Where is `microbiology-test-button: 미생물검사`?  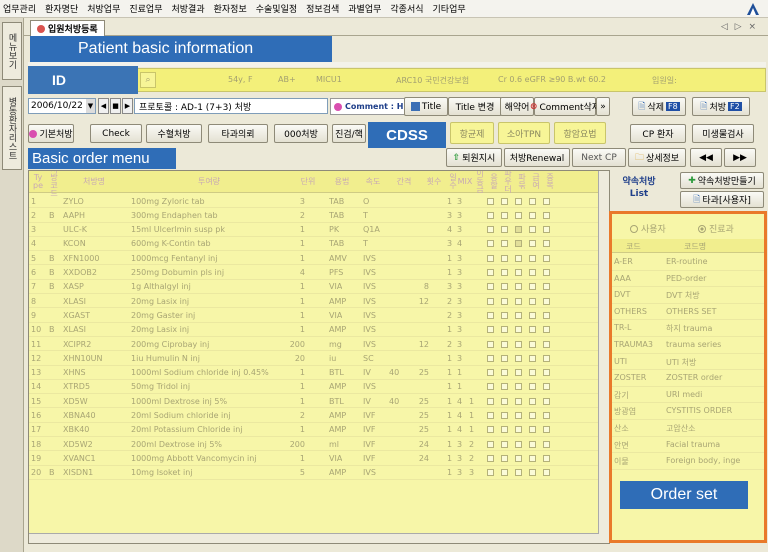
microbiology-test-button: 미생물검사 is located at coordinates (723, 133).